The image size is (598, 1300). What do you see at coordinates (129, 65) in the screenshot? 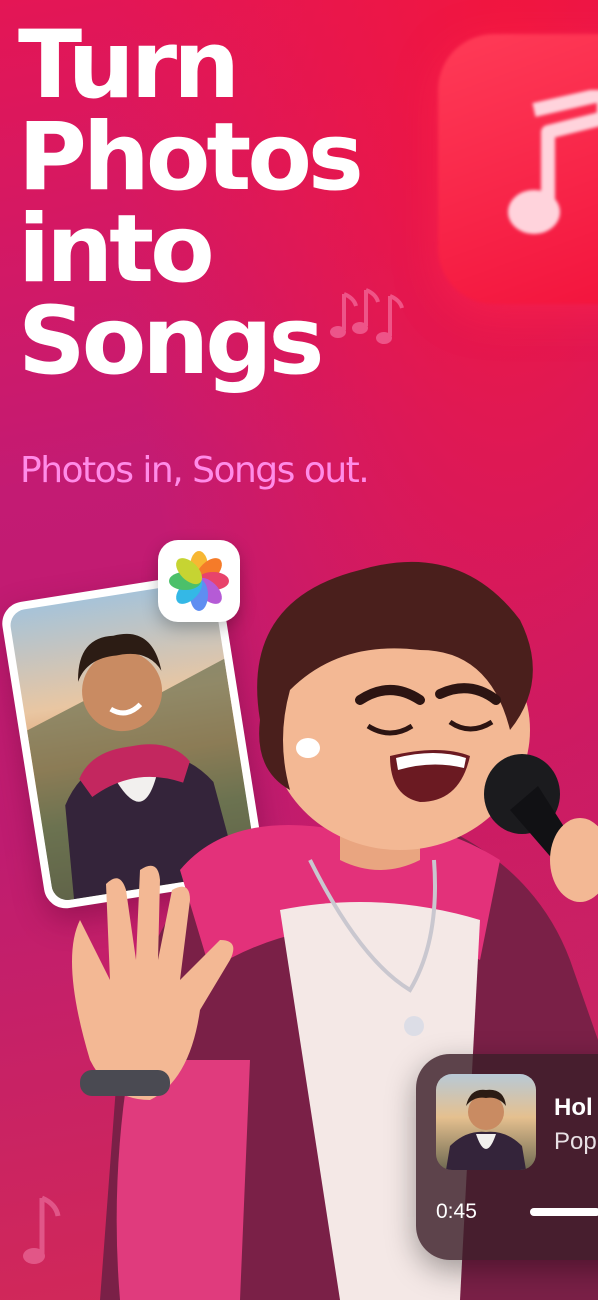
I see `headline-line-1: Turn` at bounding box center [129, 65].